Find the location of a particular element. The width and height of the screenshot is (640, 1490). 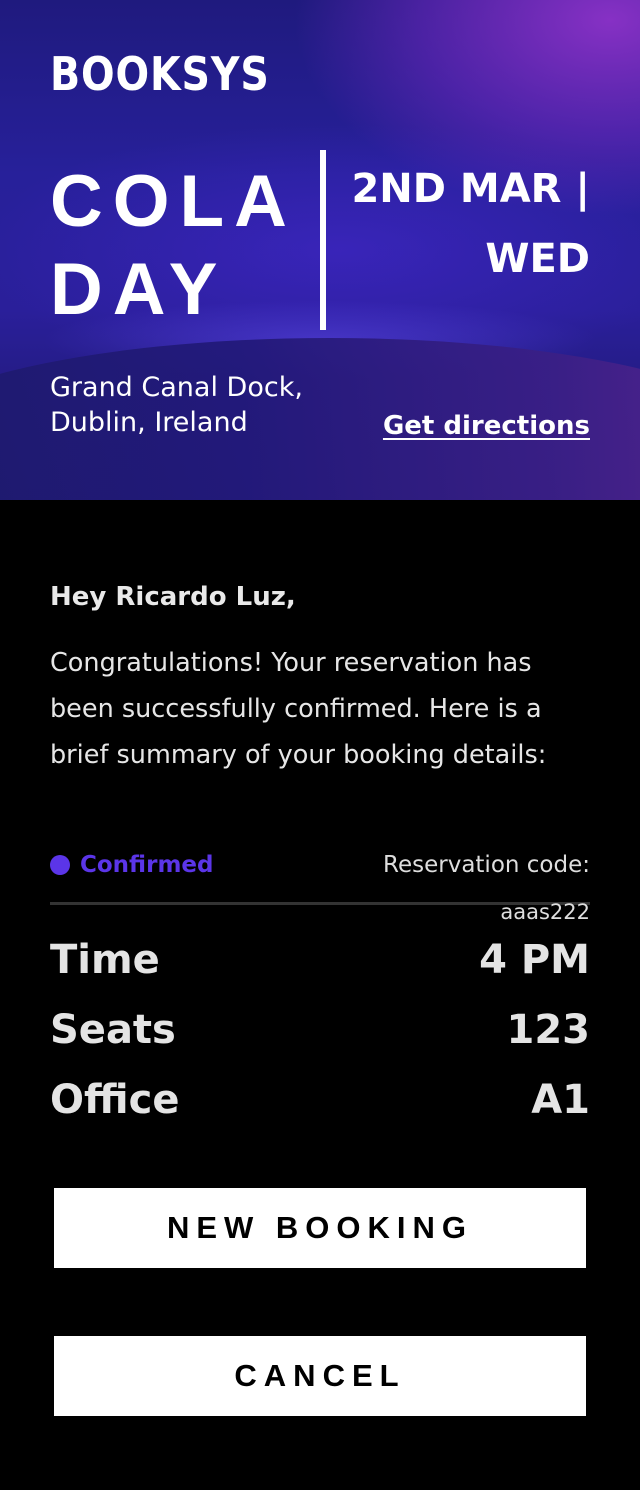

event-address: Grand Canal Dock, Dublin, Ireland is located at coordinates (176, 405).